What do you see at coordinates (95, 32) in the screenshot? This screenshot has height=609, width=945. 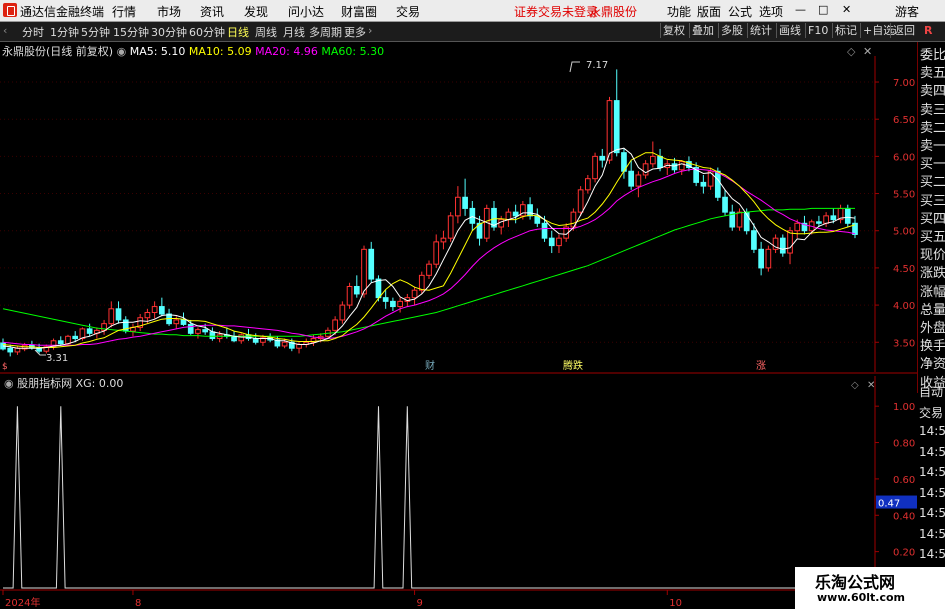 I see `tab-5min: 5分钟` at bounding box center [95, 32].